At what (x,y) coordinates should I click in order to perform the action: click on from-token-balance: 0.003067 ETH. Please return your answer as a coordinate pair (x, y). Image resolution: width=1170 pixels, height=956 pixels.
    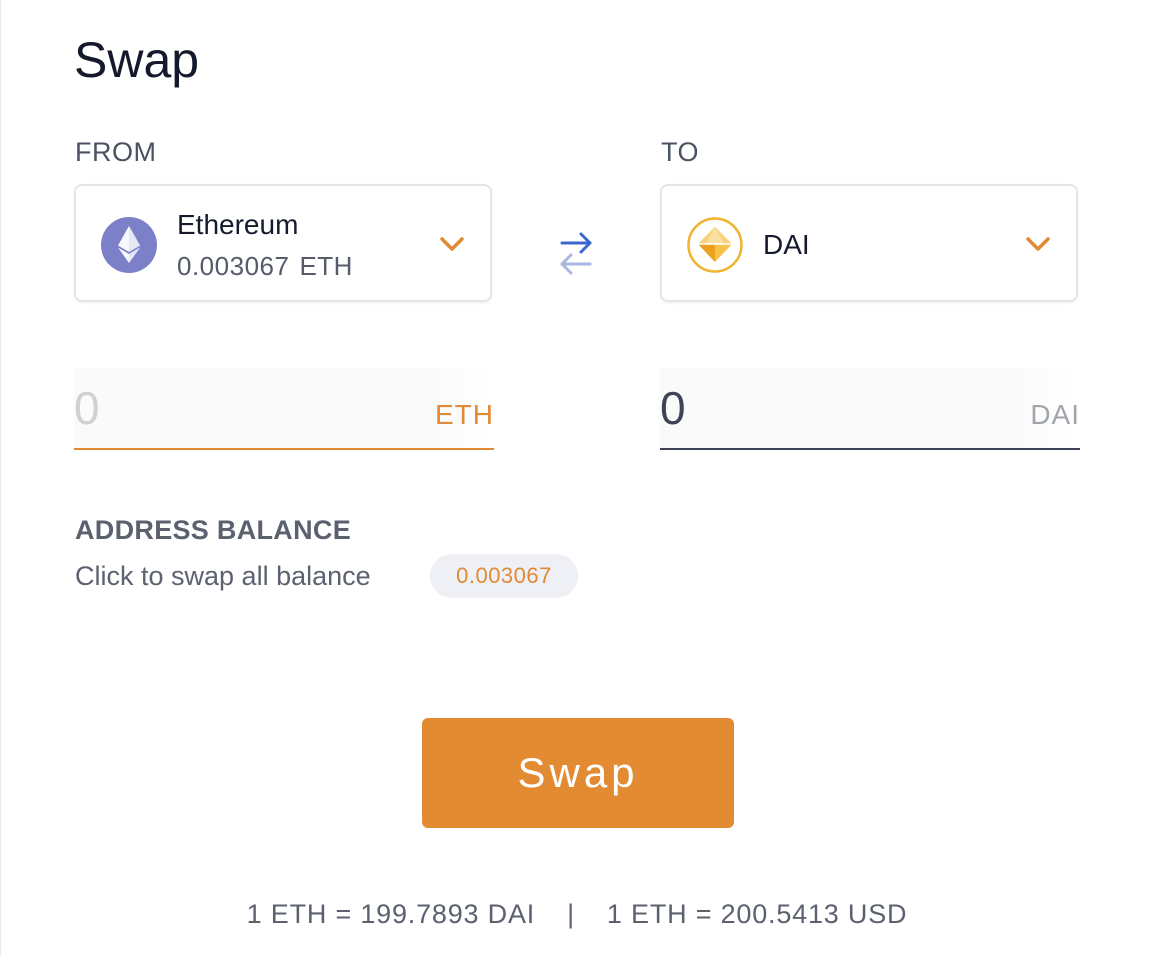
    Looking at the image, I should click on (265, 266).